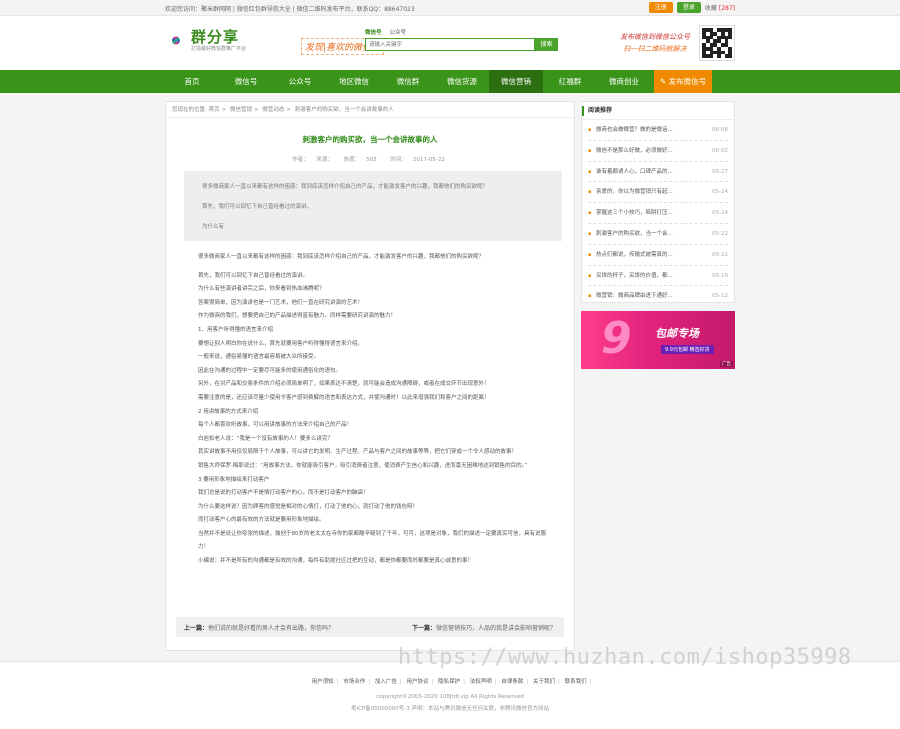 The height and width of the screenshot is (729, 900). What do you see at coordinates (677, 333) in the screenshot?
I see `ad-title: 包邮专场` at bounding box center [677, 333].